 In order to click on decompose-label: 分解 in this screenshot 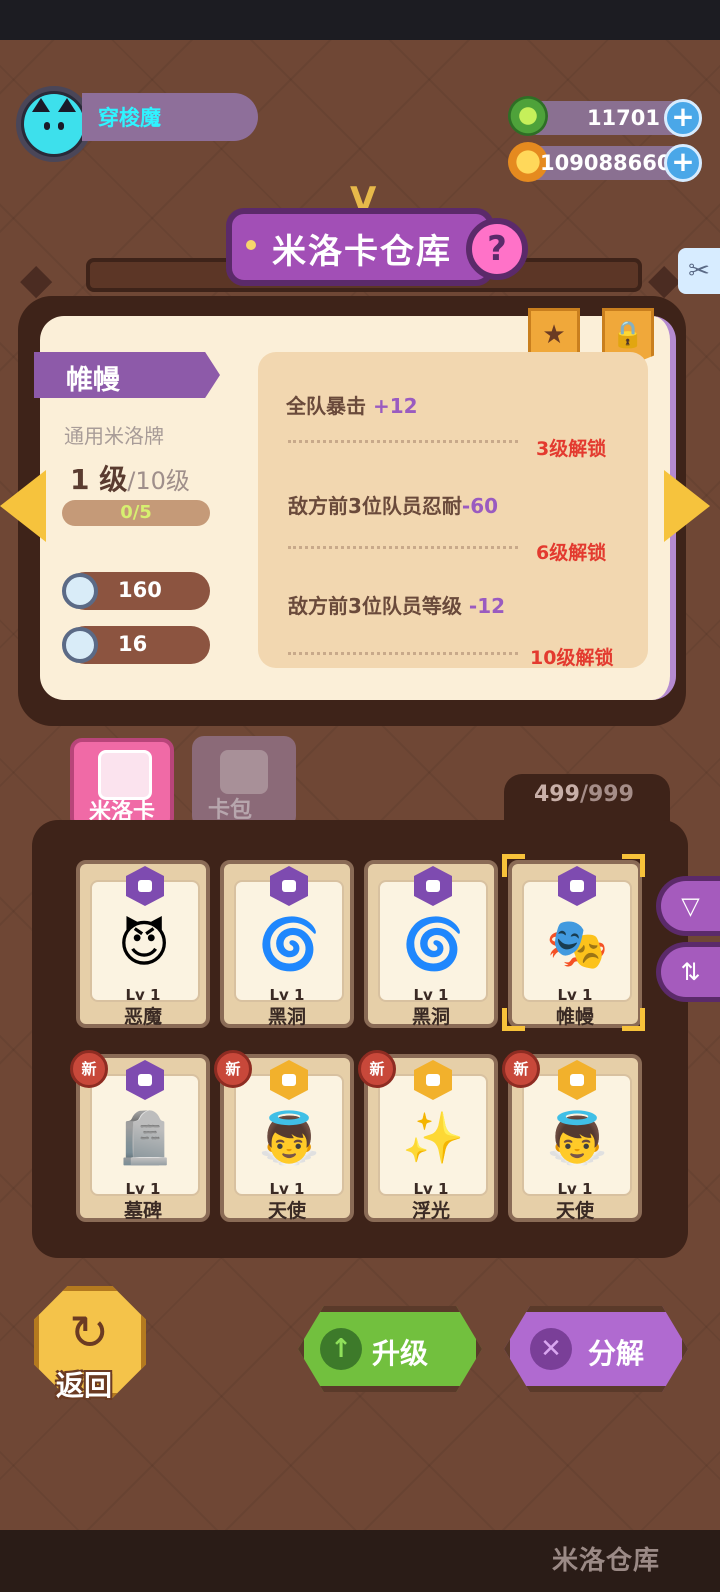, I will do `click(616, 1353)`.